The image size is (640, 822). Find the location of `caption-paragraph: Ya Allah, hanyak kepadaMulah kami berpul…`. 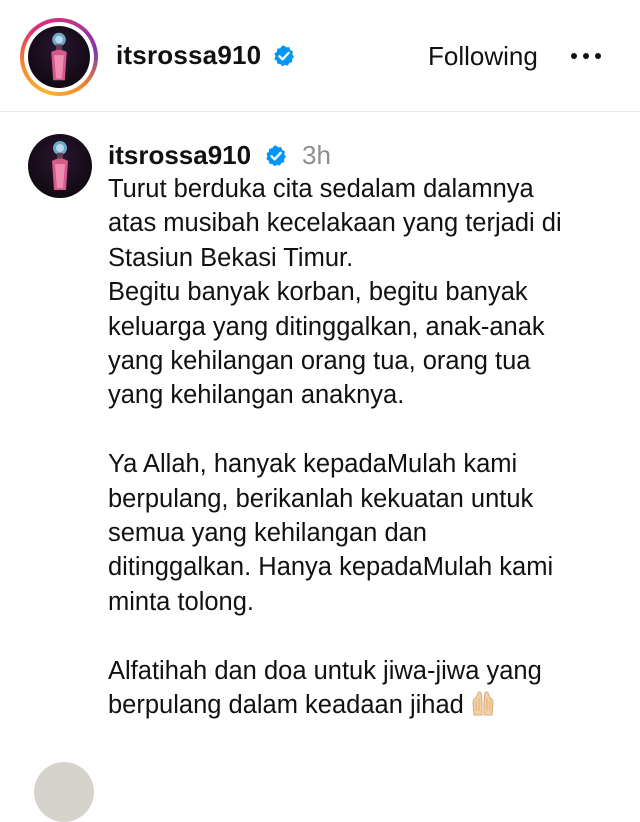

caption-paragraph: Ya Allah, hanyak kepadaMulah kami berpul… is located at coordinates (331, 533).